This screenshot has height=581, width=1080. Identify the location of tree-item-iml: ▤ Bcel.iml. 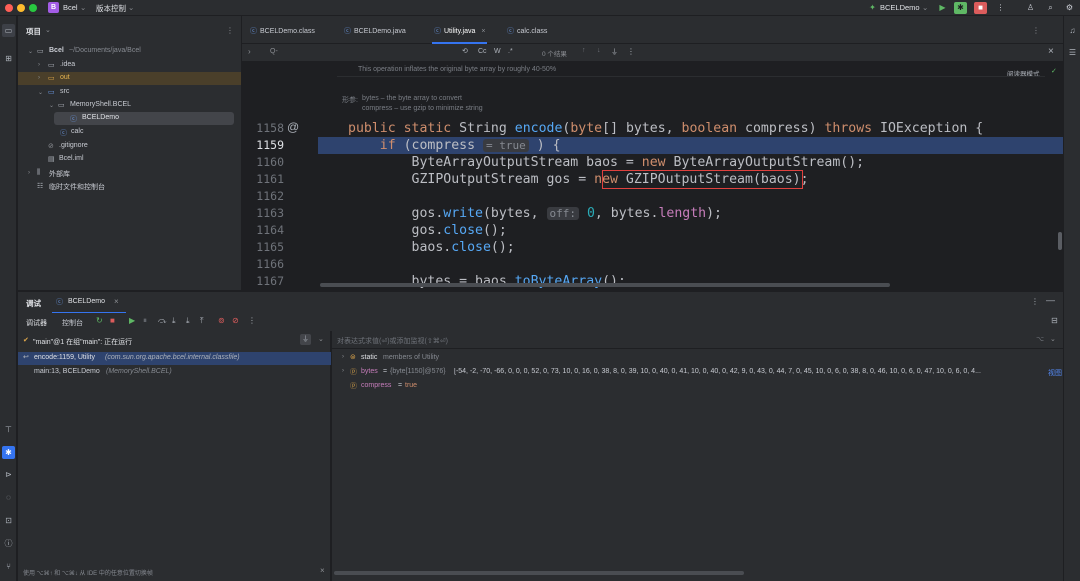
(129, 159).